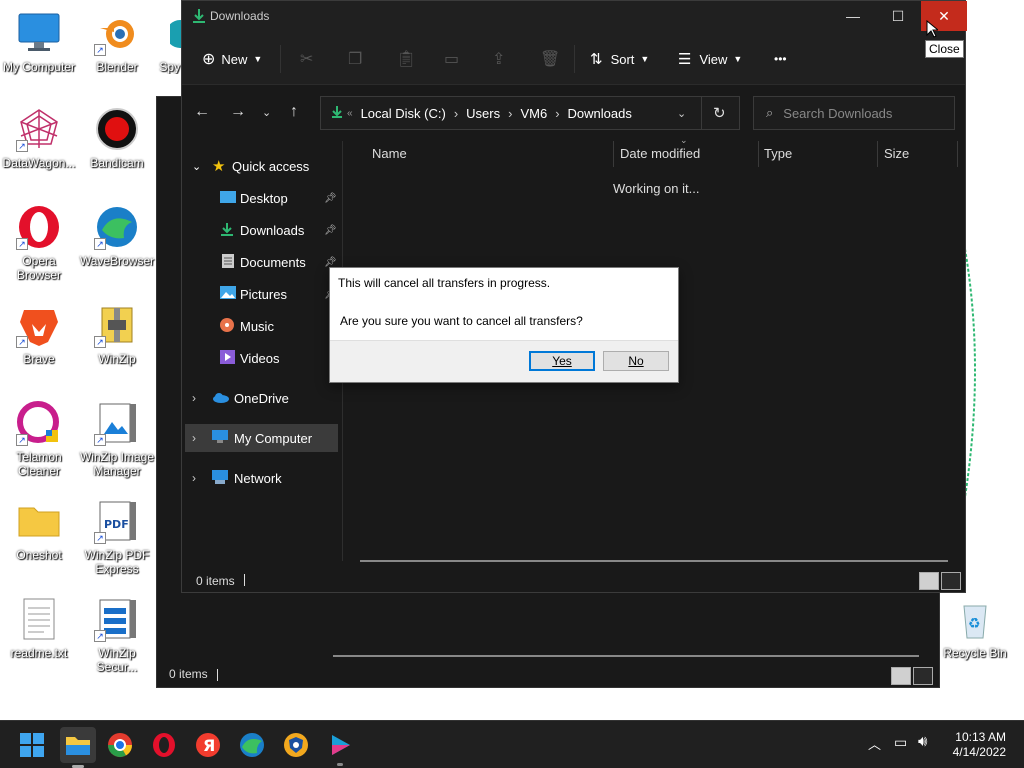 Image resolution: width=1024 pixels, height=768 pixels. I want to click on delete-button: 🗑︎, so click(550, 59).